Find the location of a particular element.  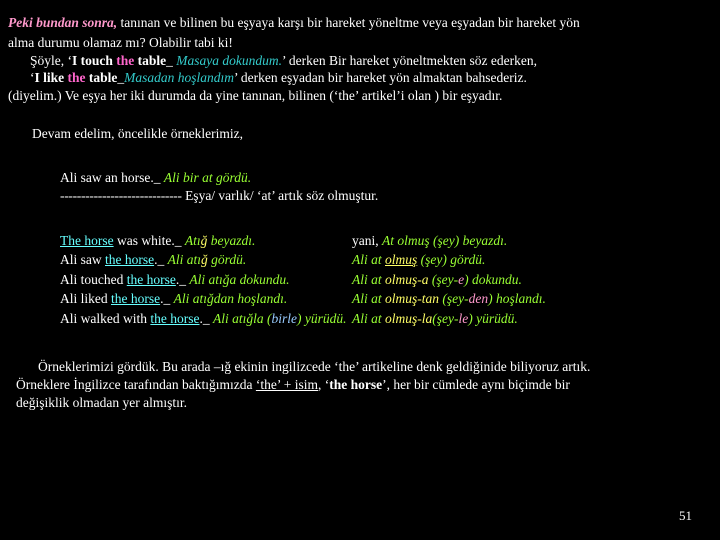

row4-left-seg5: hoşlandı. is located at coordinates (261, 299).